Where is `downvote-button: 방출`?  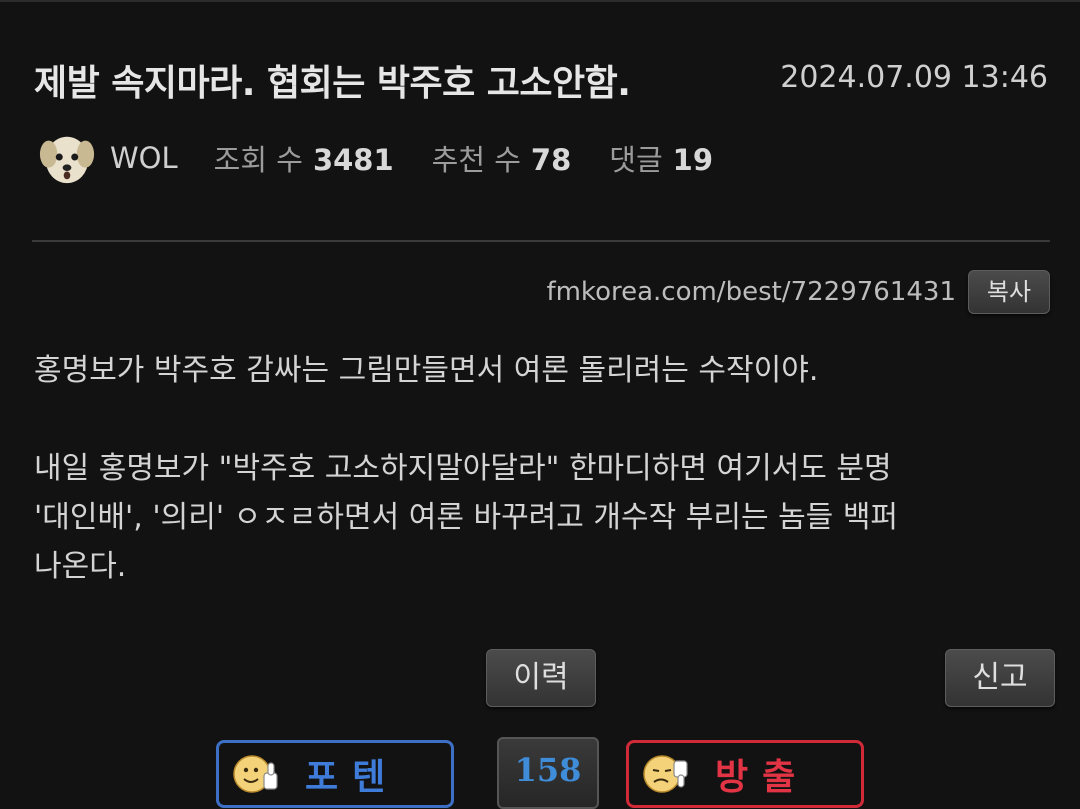 downvote-button: 방출 is located at coordinates (745, 774).